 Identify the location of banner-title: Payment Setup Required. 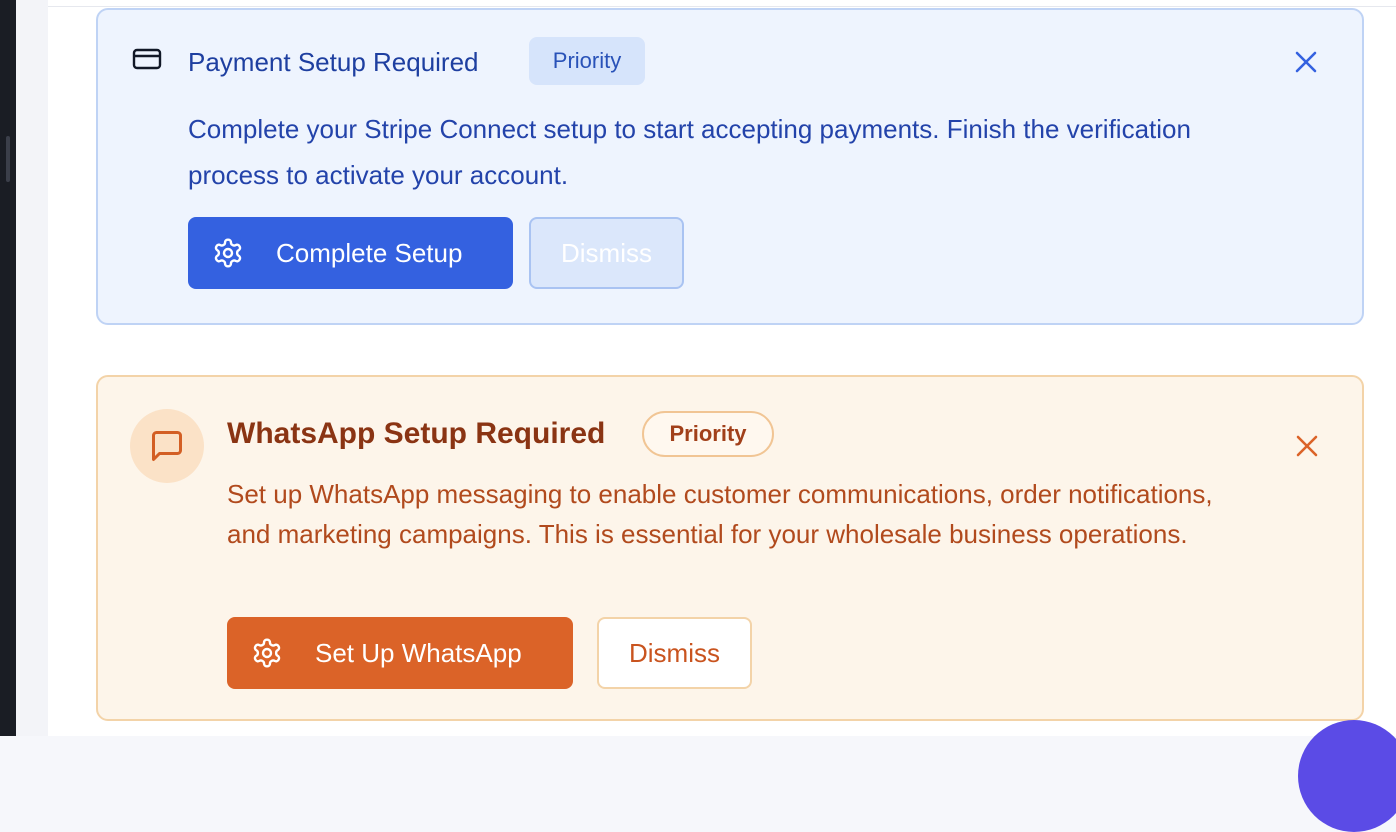
(333, 62).